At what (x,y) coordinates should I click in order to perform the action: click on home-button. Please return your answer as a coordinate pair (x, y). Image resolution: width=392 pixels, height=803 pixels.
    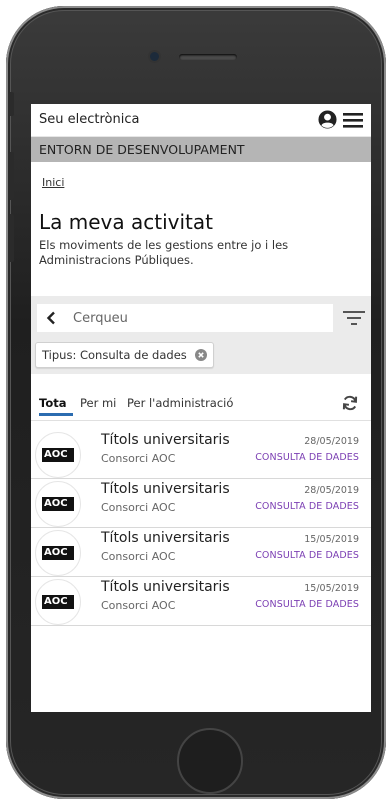
    Looking at the image, I should click on (210, 761).